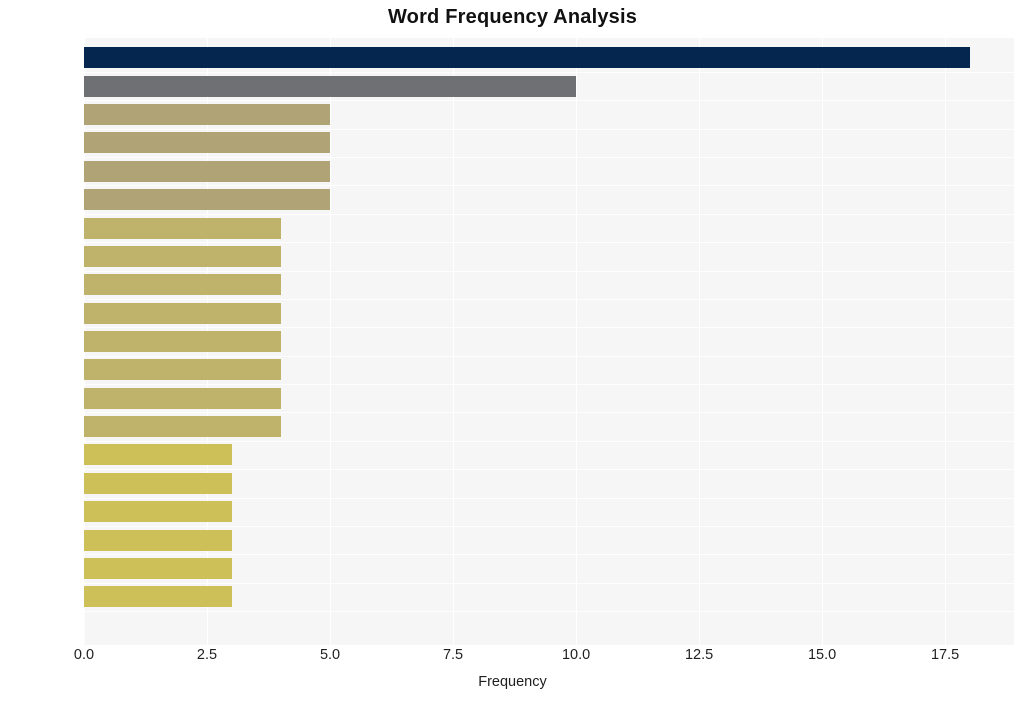 This screenshot has width=1025, height=701. I want to click on bar-traffic, so click(330, 86).